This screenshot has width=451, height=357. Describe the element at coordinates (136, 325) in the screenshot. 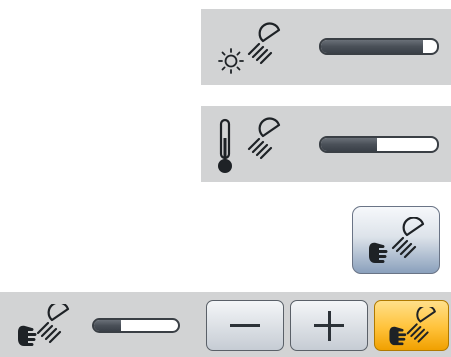

I see `hand-light-level-bar` at that location.